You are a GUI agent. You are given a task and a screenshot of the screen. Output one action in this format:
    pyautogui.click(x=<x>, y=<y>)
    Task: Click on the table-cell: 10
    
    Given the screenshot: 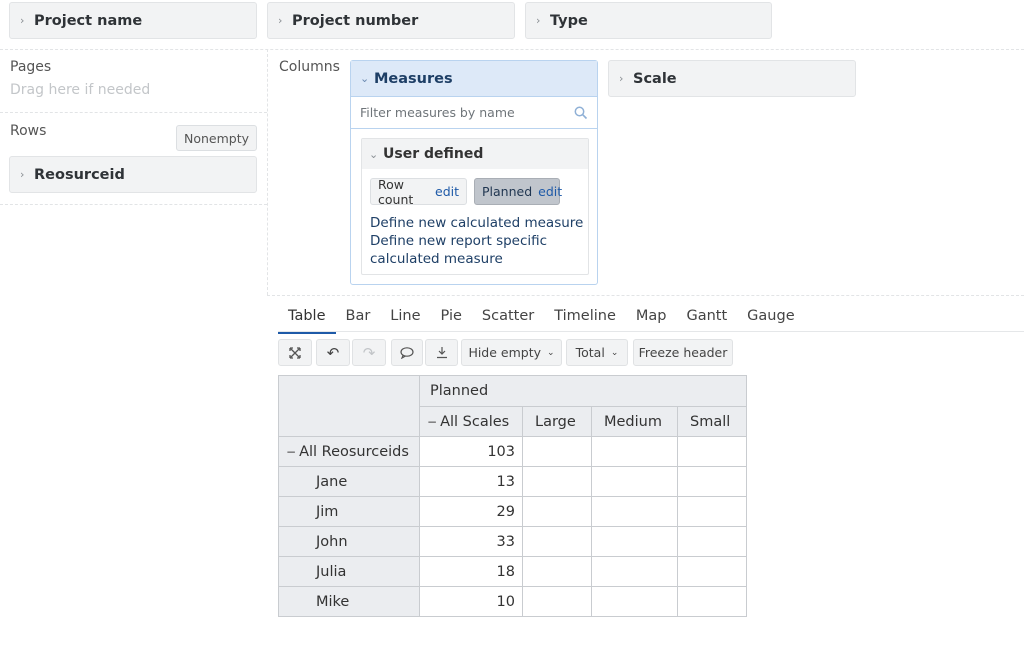 What is the action you would take?
    pyautogui.click(x=471, y=601)
    